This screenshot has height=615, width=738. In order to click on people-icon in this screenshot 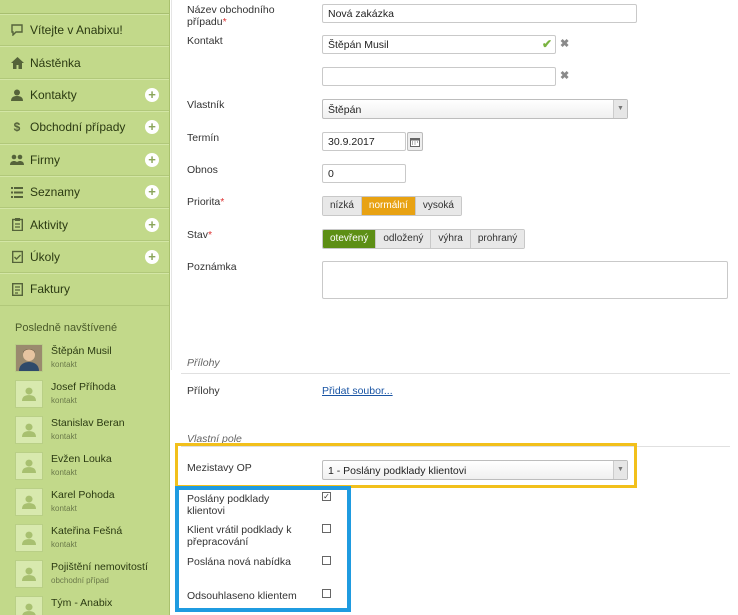, I will do `click(17, 160)`.